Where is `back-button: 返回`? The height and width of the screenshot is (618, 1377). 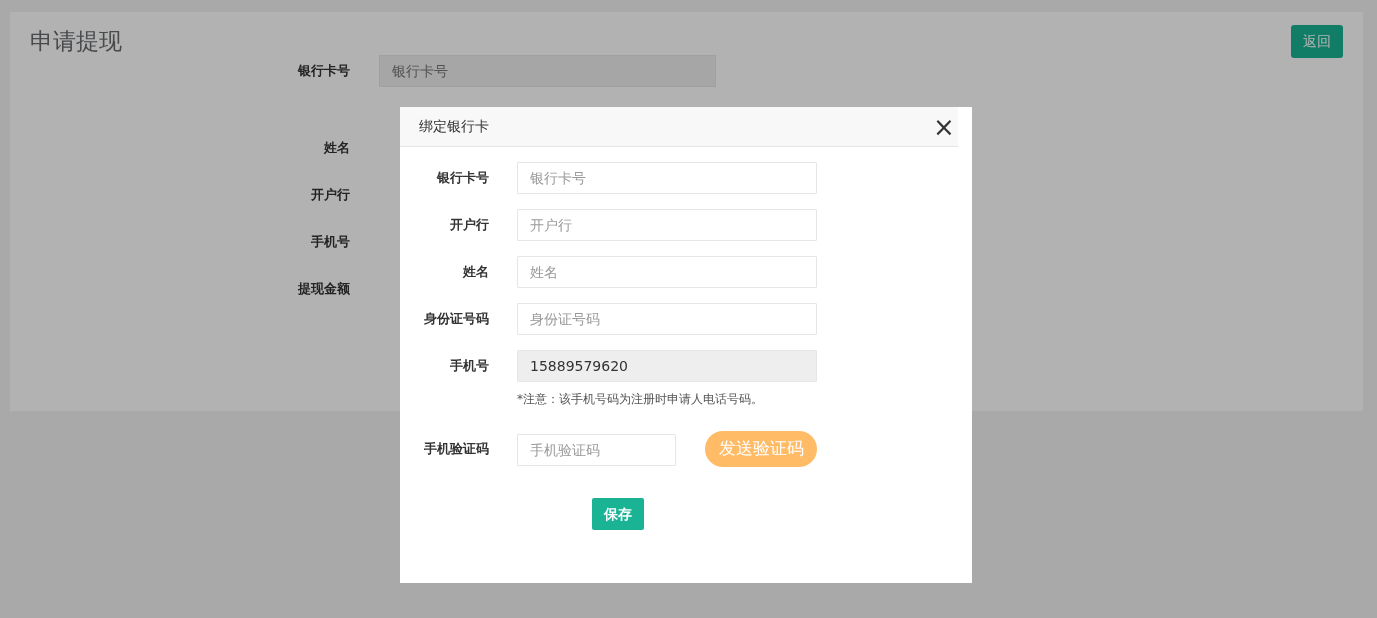 back-button: 返回 is located at coordinates (1317, 41).